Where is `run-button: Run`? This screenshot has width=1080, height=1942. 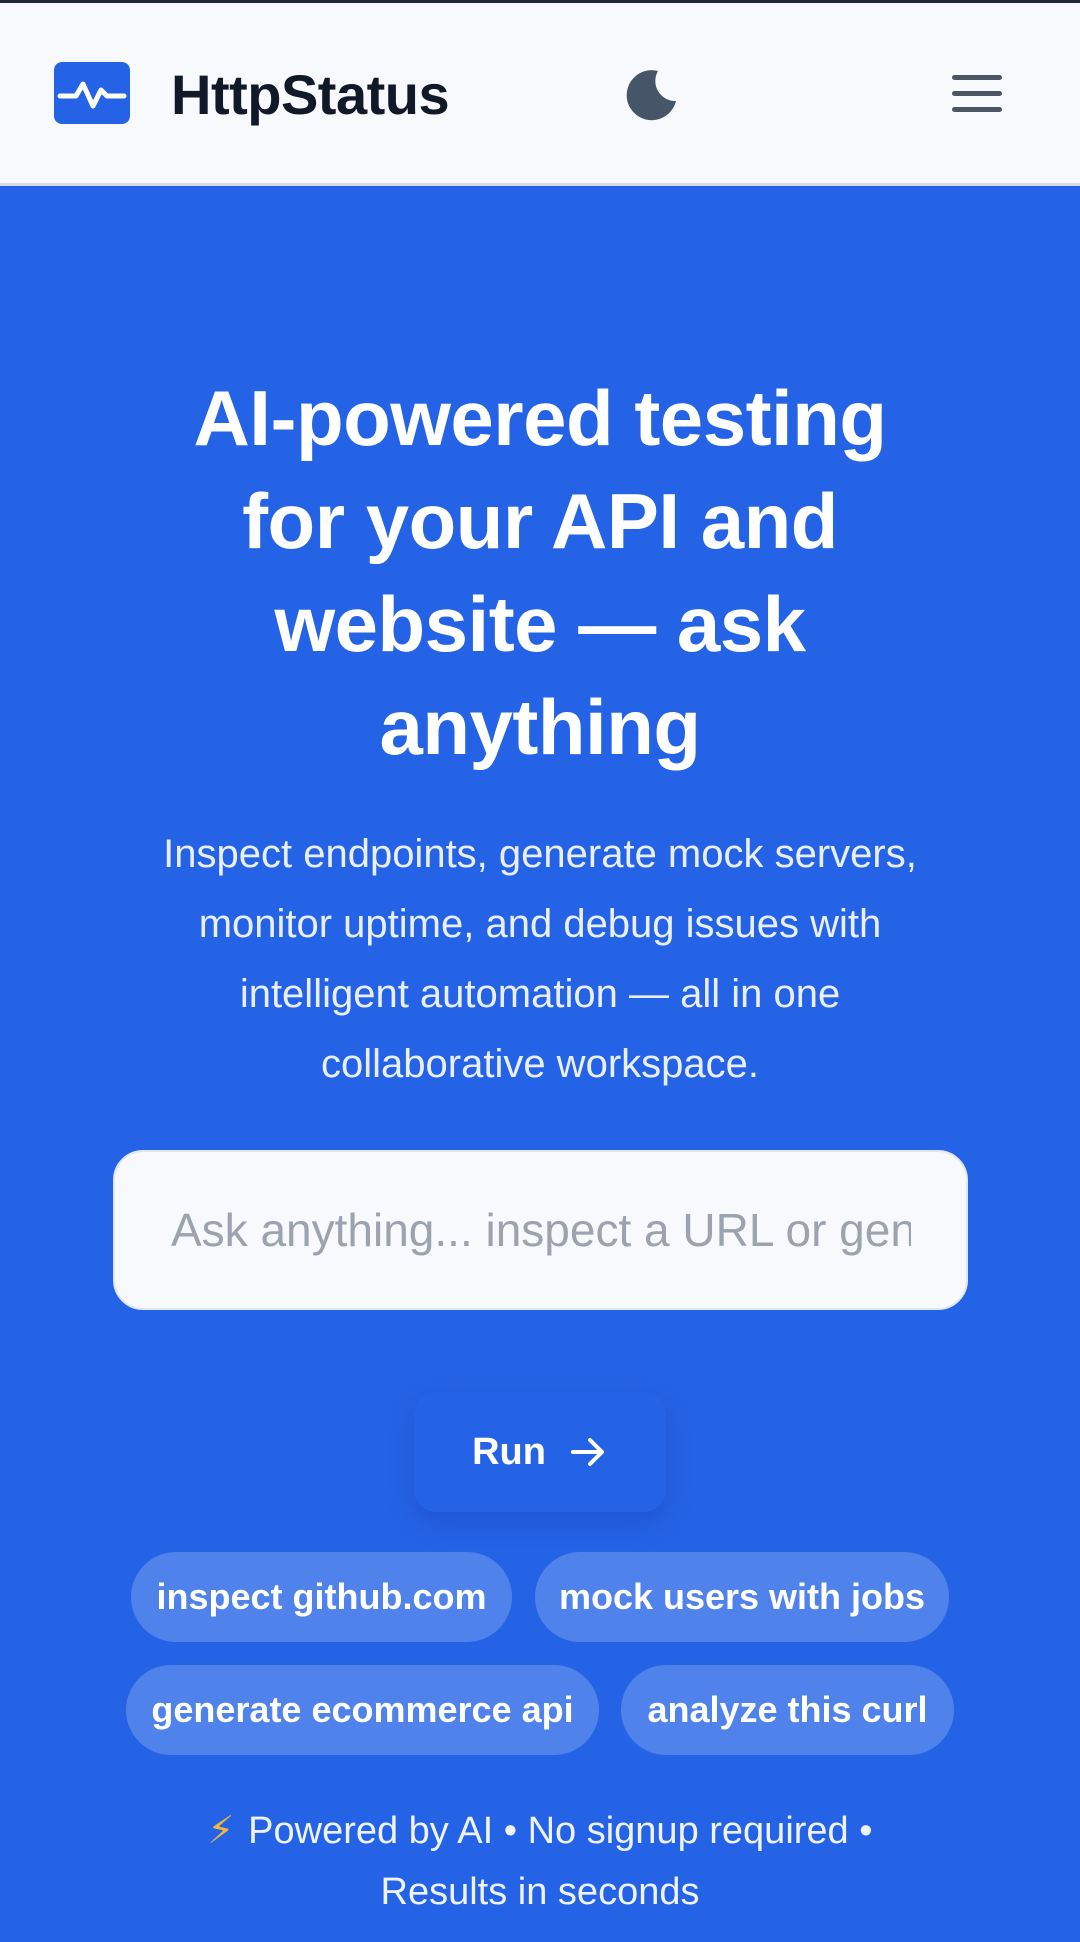
run-button: Run is located at coordinates (540, 1452).